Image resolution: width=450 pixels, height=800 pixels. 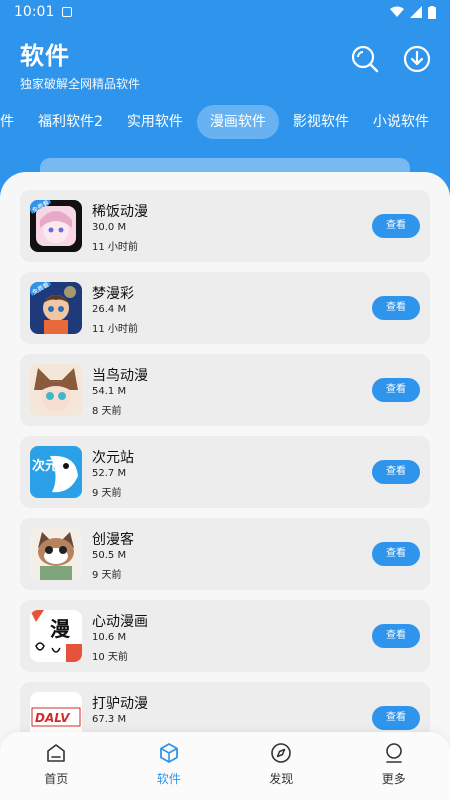 What do you see at coordinates (56, 779) in the screenshot?
I see `nav-home-label: 首页` at bounding box center [56, 779].